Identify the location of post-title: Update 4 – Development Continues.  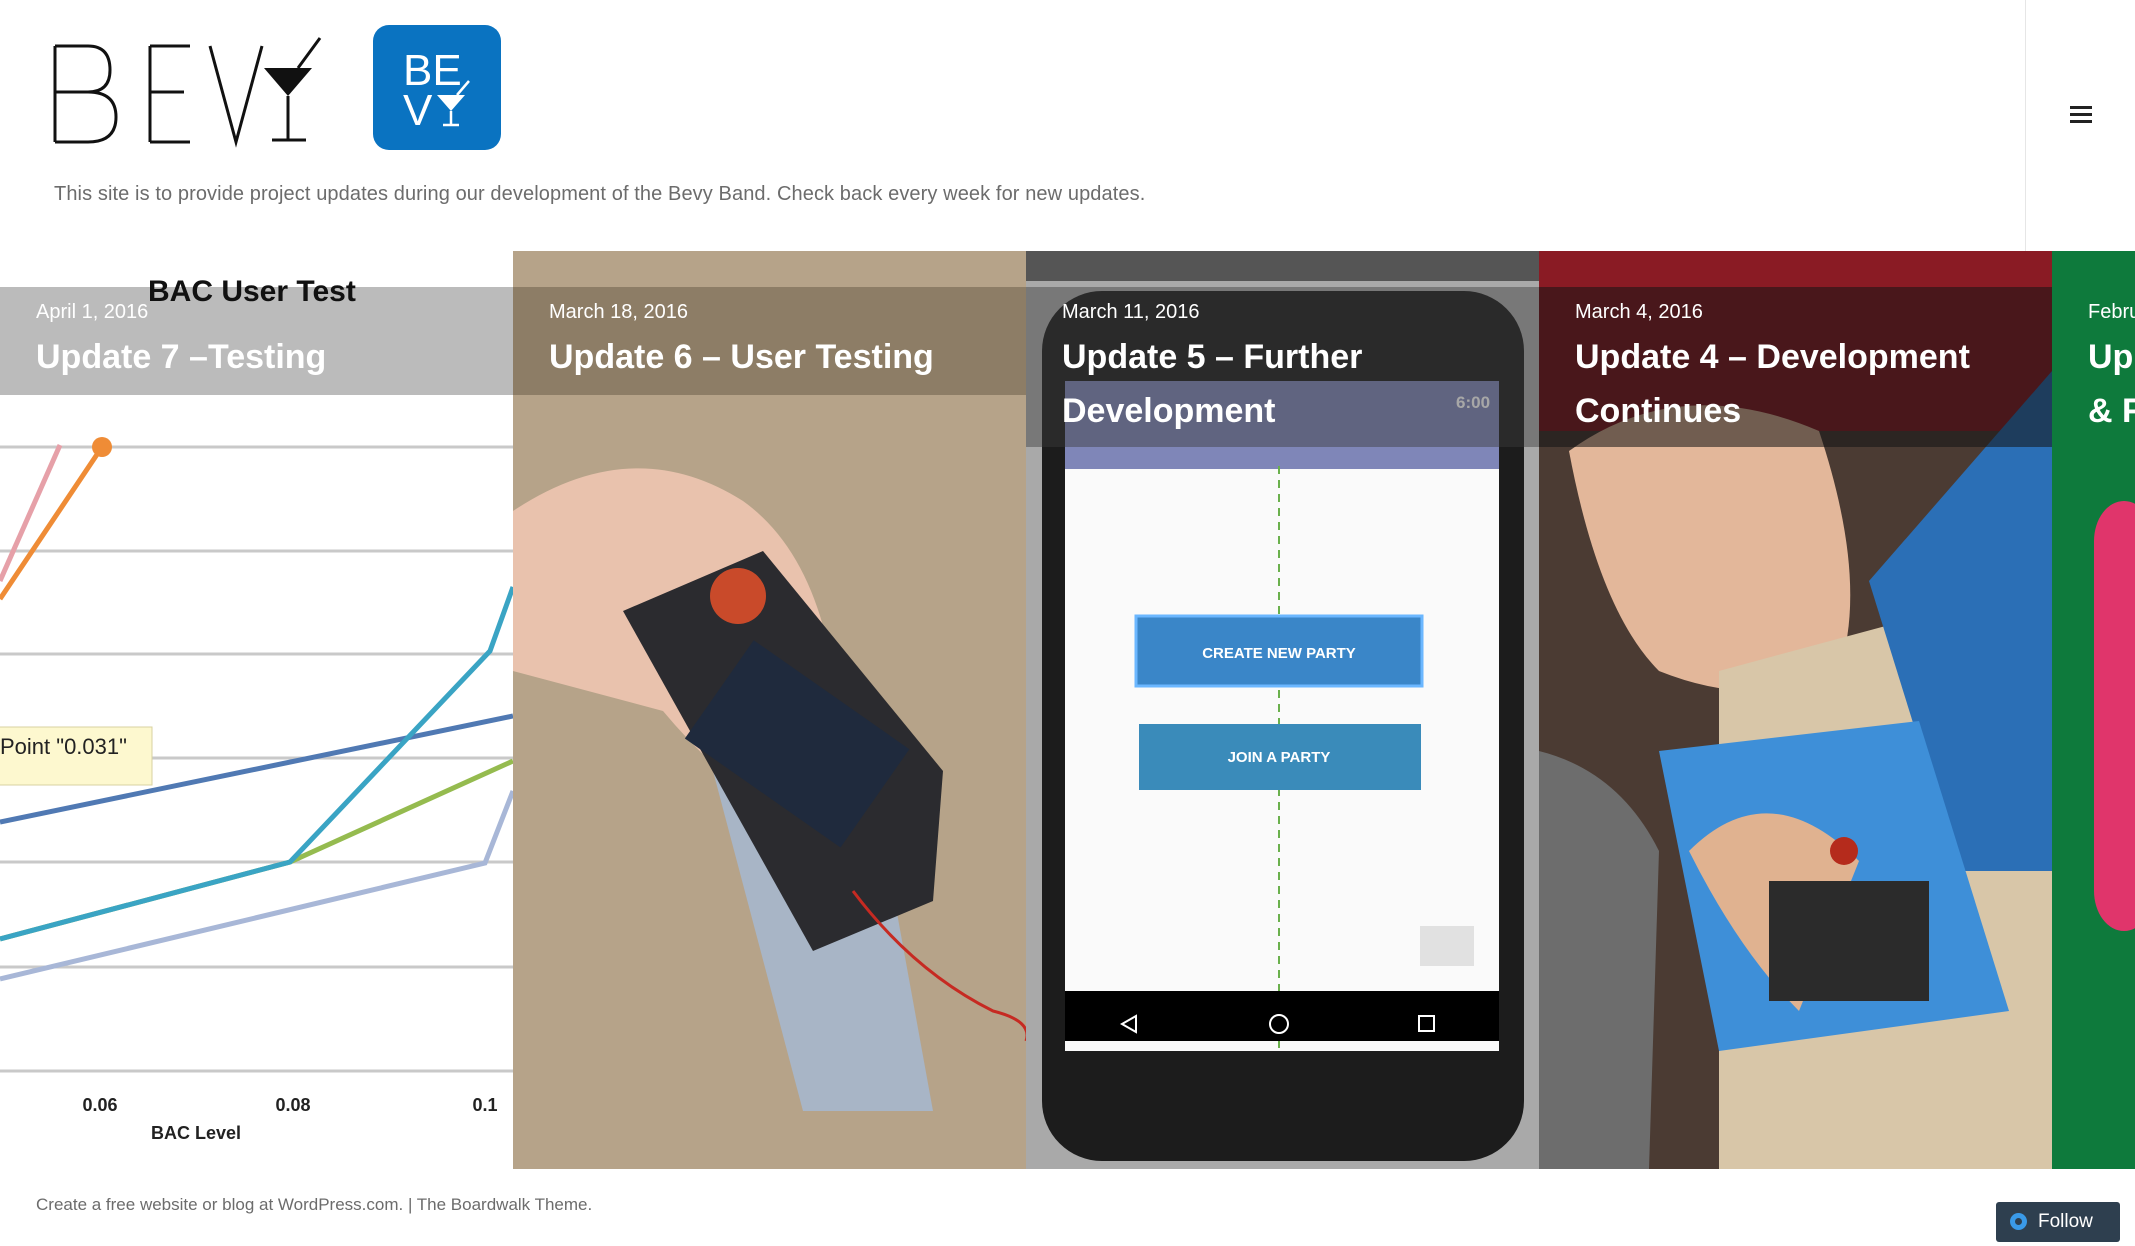
(1795, 390).